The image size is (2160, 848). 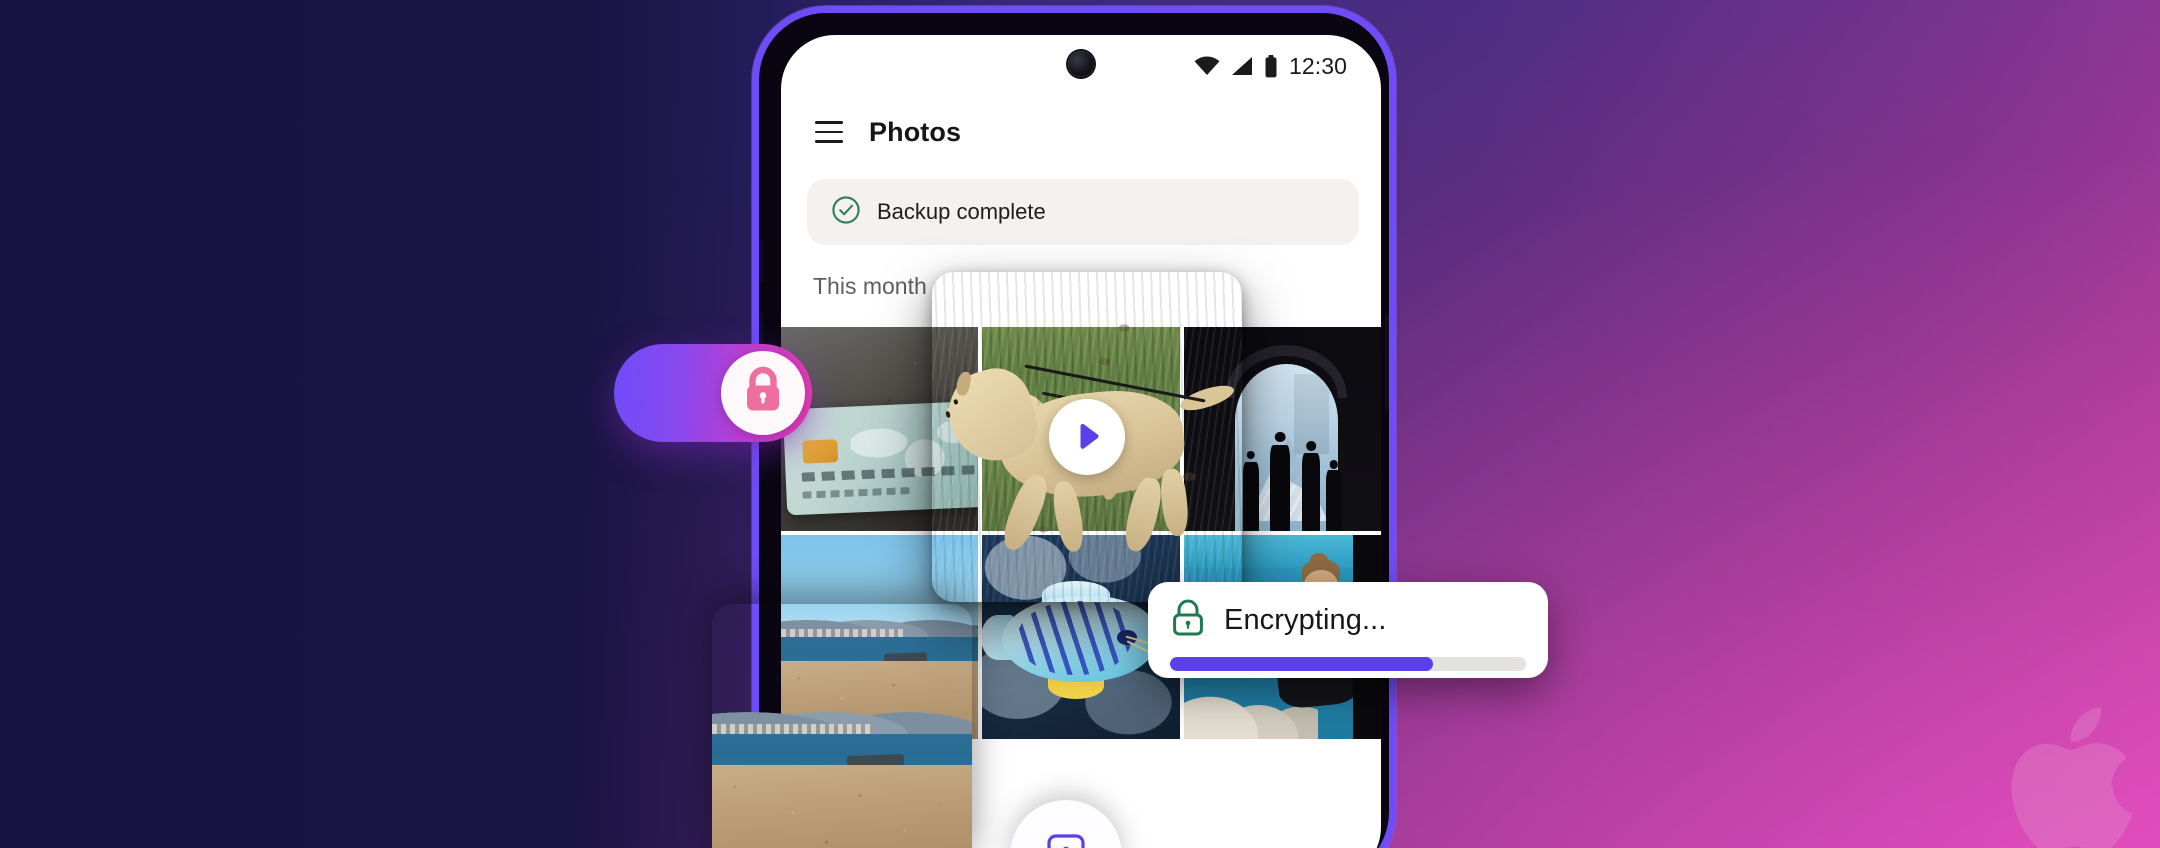 What do you see at coordinates (1242, 66) in the screenshot?
I see `cellular-signal-icon` at bounding box center [1242, 66].